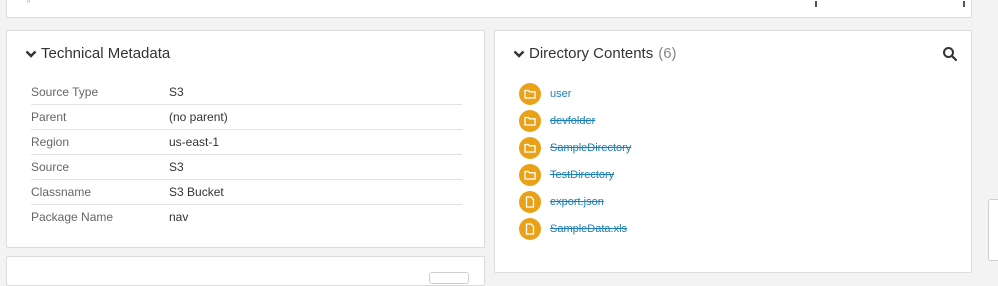 This screenshot has width=998, height=286. What do you see at coordinates (246, 217) in the screenshot?
I see `table-row: Package Name nav` at bounding box center [246, 217].